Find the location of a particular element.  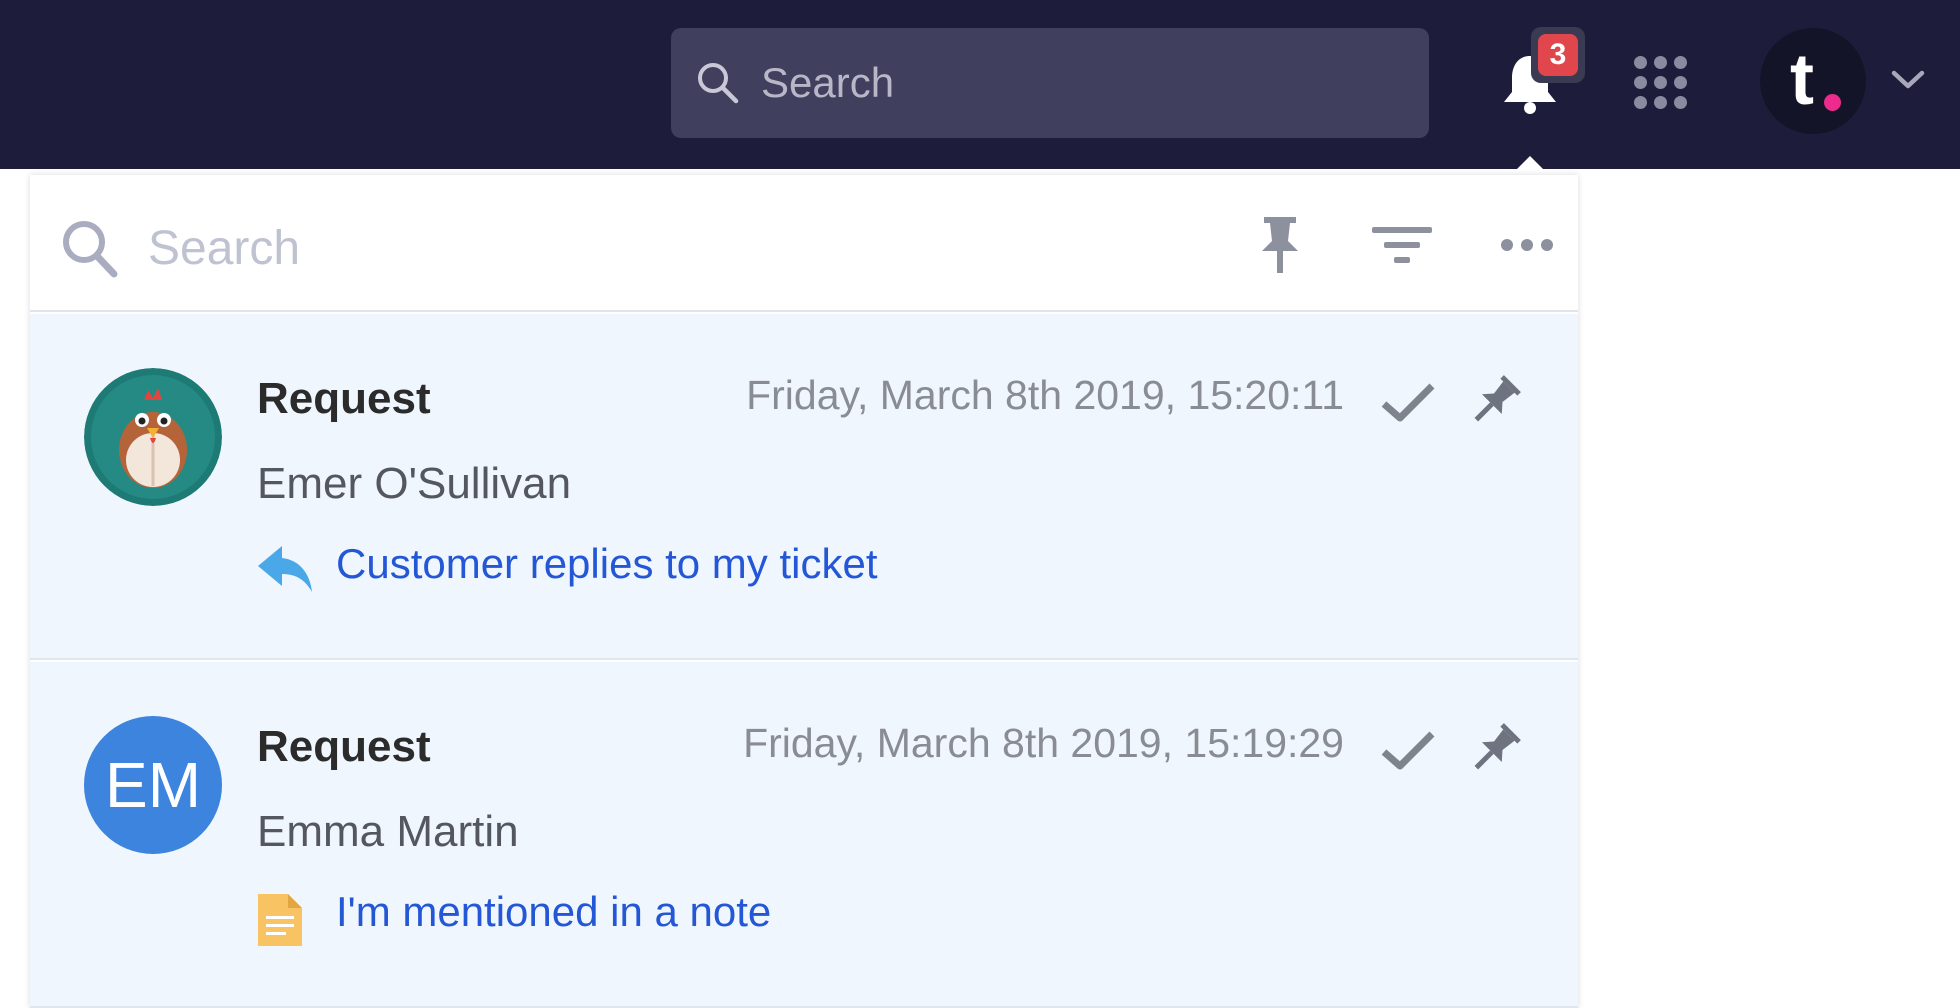

avatar: EM is located at coordinates (153, 785).